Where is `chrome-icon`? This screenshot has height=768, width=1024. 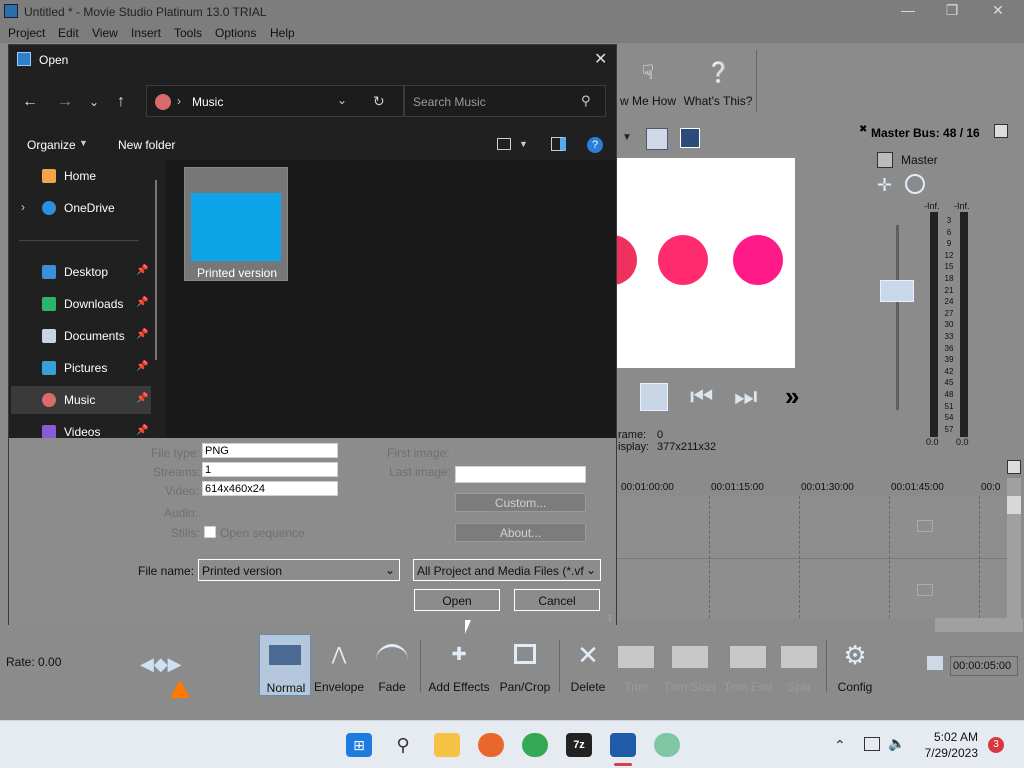 chrome-icon is located at coordinates (535, 745).